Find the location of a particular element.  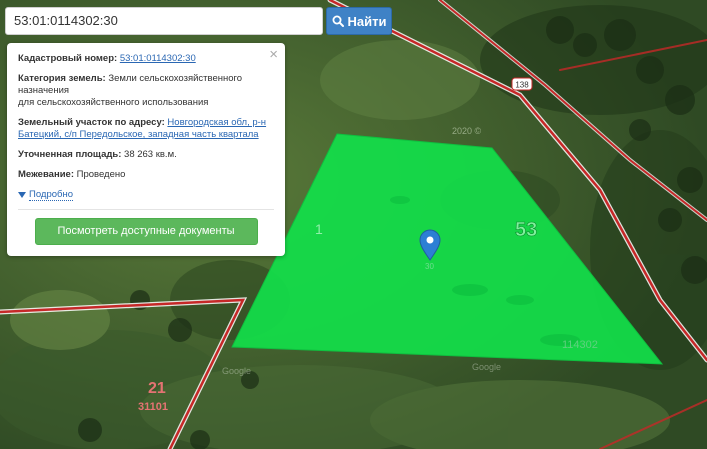

search-button: Найти is located at coordinates (359, 21).